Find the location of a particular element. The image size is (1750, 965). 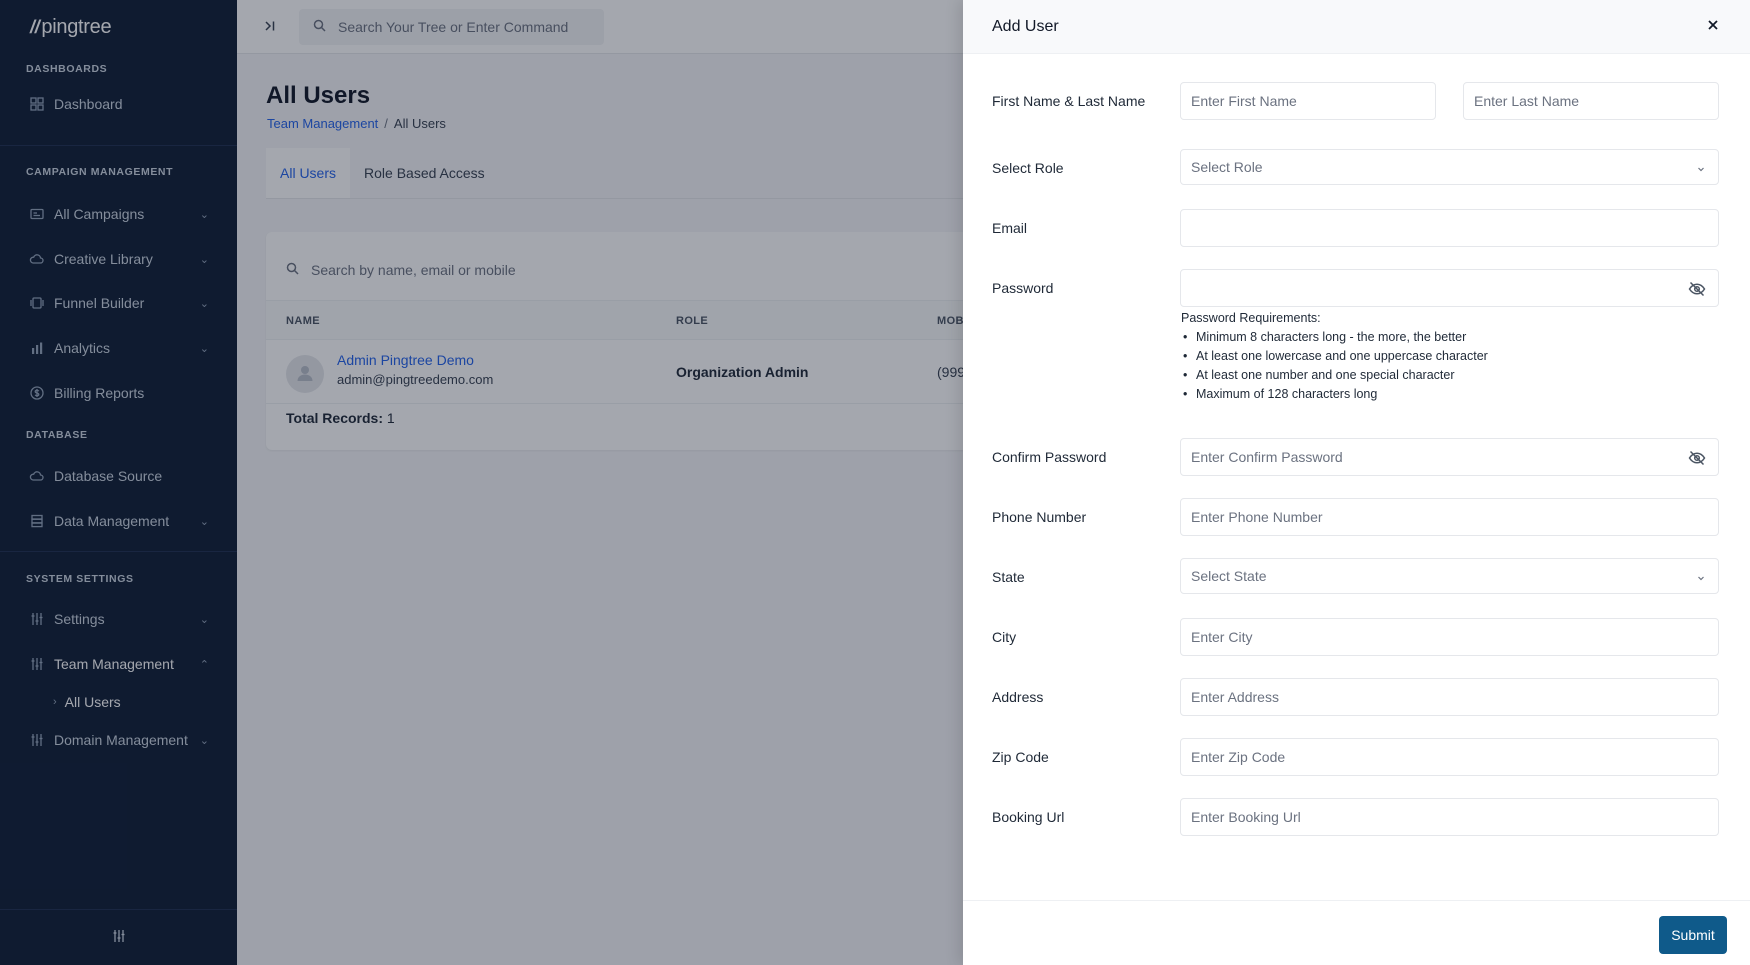

address-label: Address is located at coordinates (1018, 697).